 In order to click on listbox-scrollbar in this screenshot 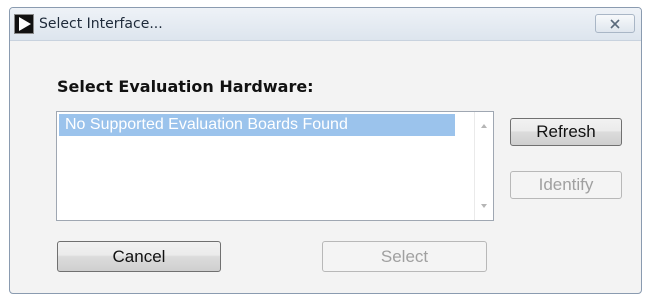, I will do `click(483, 166)`.